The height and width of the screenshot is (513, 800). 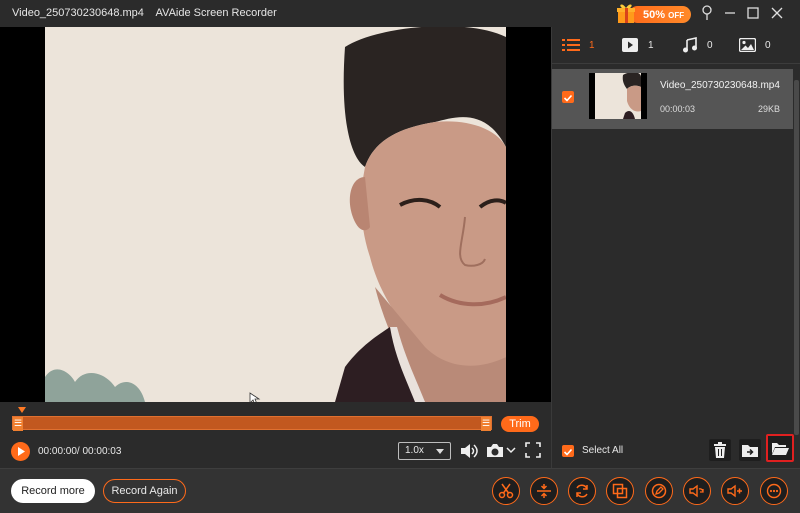 What do you see at coordinates (602, 450) in the screenshot?
I see `select-all-label: Select All` at bounding box center [602, 450].